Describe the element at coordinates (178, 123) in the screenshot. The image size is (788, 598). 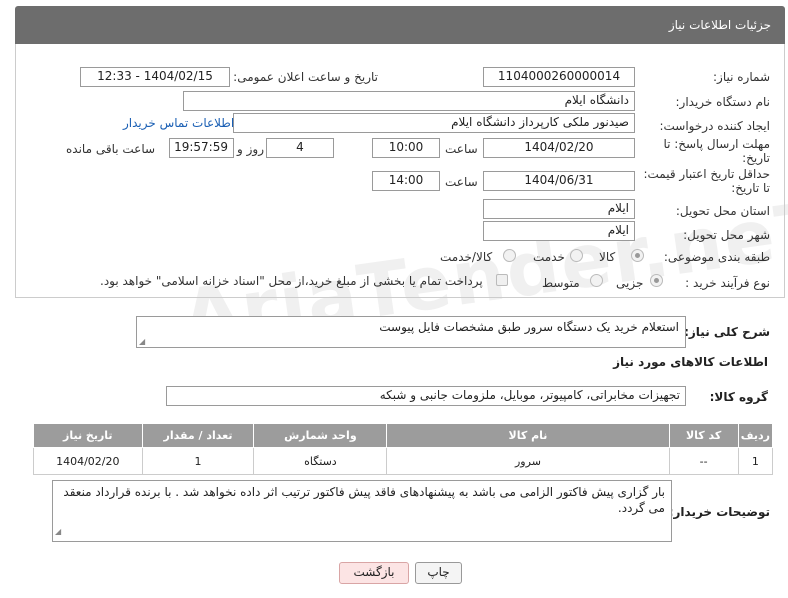
I see `contact-info-link: اطلاعات تماس خریدار` at that location.